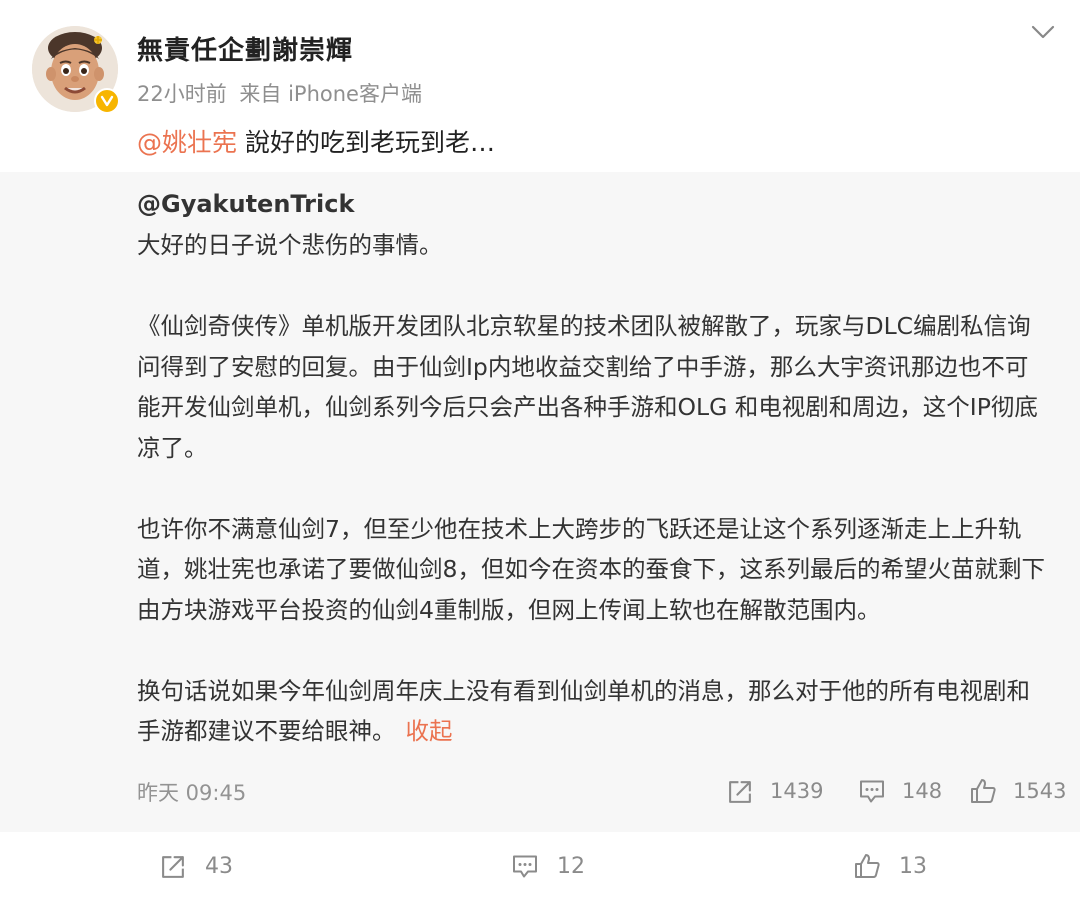 This screenshot has width=1080, height=897. Describe the element at coordinates (583, 366) in the screenshot. I see `text-line: 问得到了安慰的回复。由于仙剑Ip内地收益交割给了中手游，那么大宇资讯那边也不可` at that location.